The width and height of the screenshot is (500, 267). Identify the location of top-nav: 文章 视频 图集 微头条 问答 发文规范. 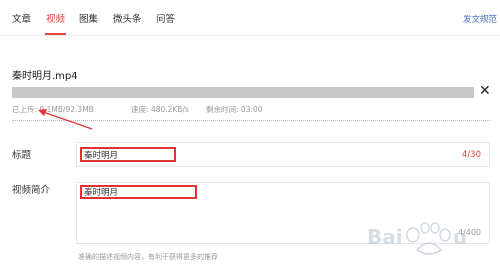
(250, 18).